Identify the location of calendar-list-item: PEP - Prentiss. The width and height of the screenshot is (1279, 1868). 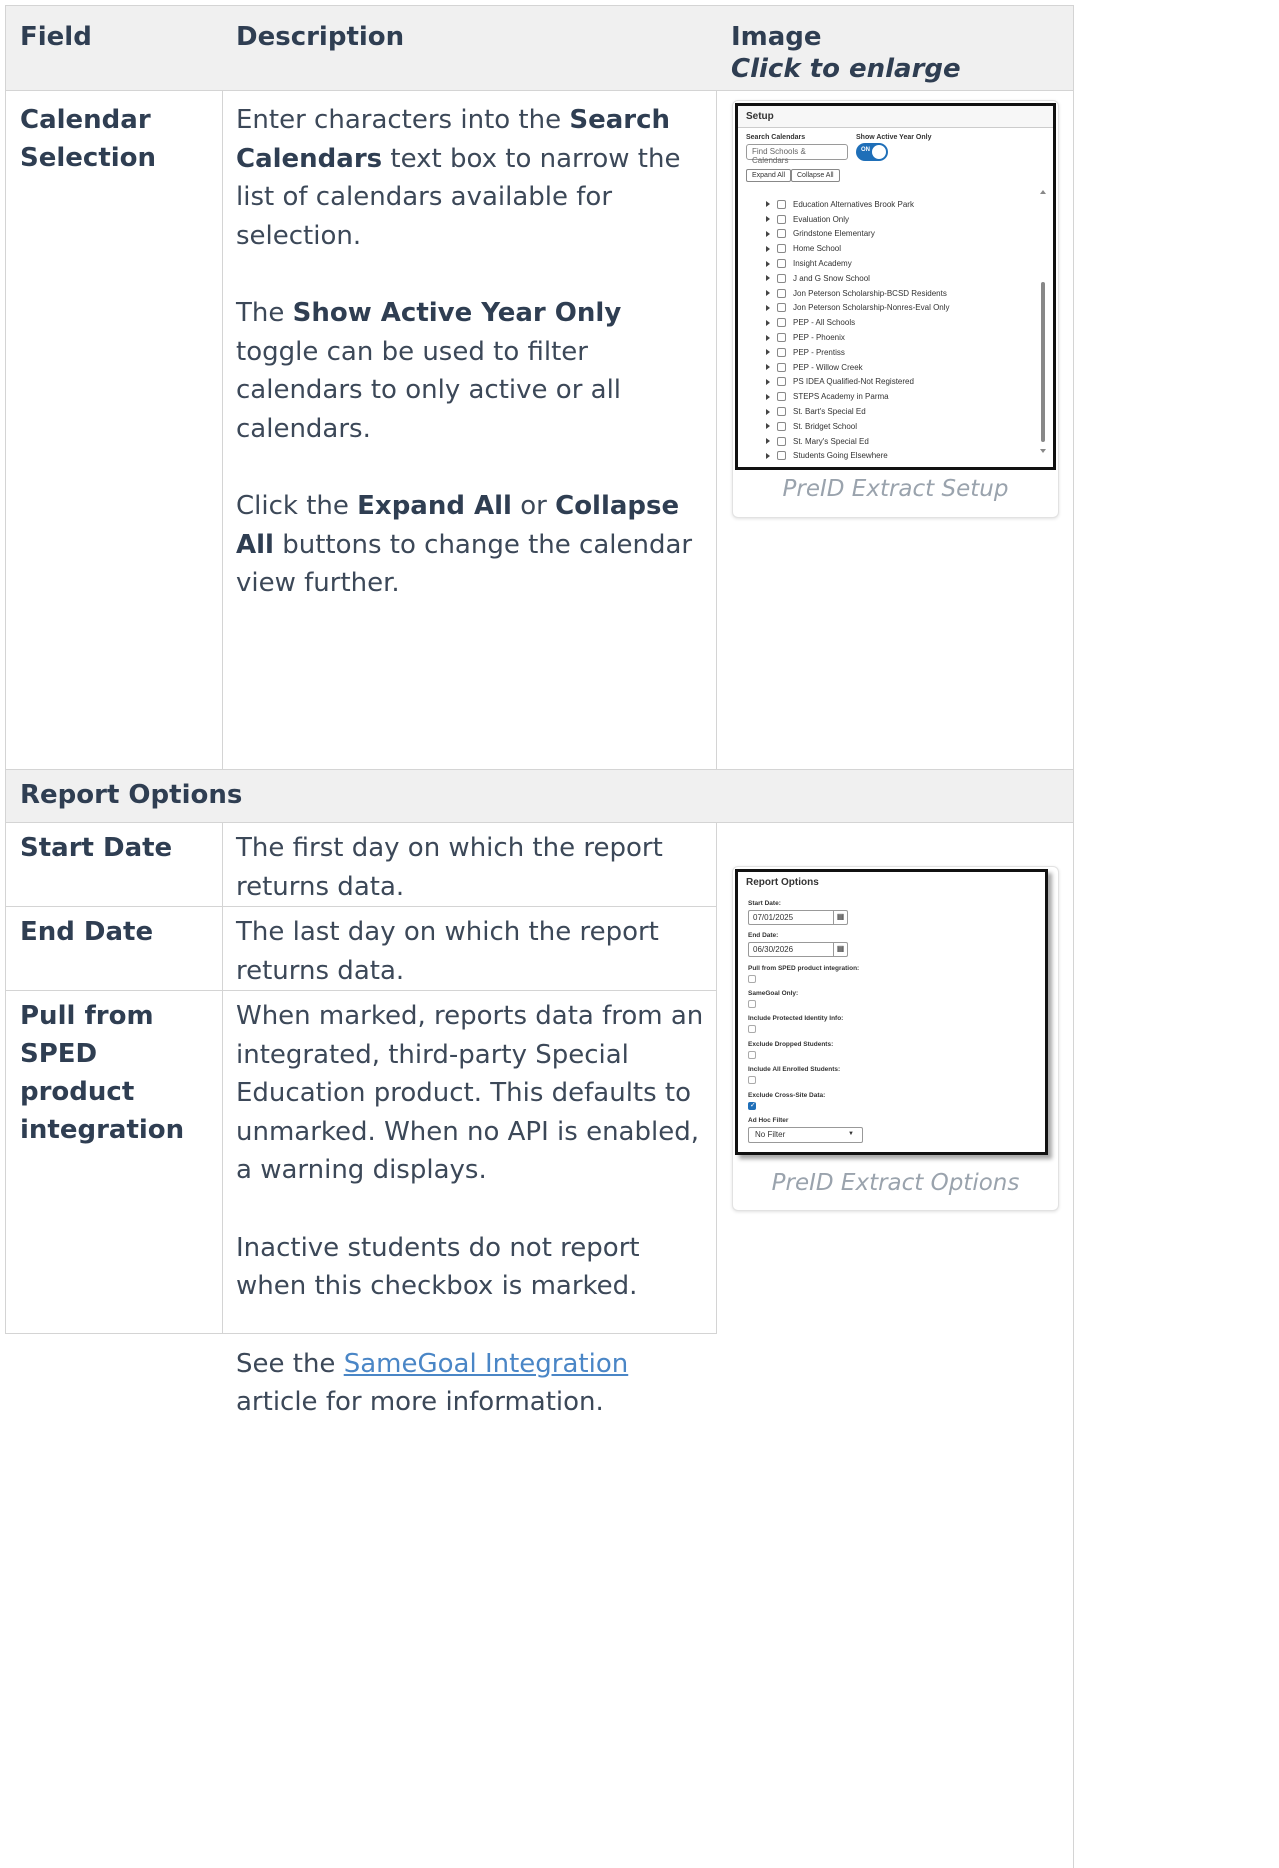
(858, 352).